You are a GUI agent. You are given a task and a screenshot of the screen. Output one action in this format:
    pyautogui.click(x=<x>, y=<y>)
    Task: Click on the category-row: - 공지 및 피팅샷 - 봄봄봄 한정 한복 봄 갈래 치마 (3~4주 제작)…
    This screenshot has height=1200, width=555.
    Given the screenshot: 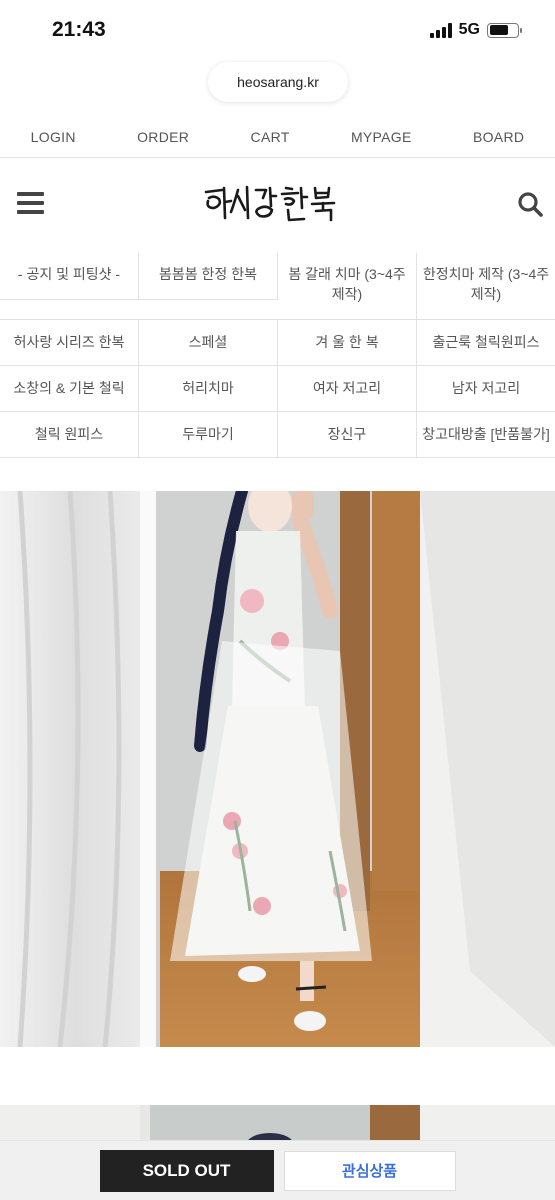 What is the action you would take?
    pyautogui.click(x=277, y=286)
    